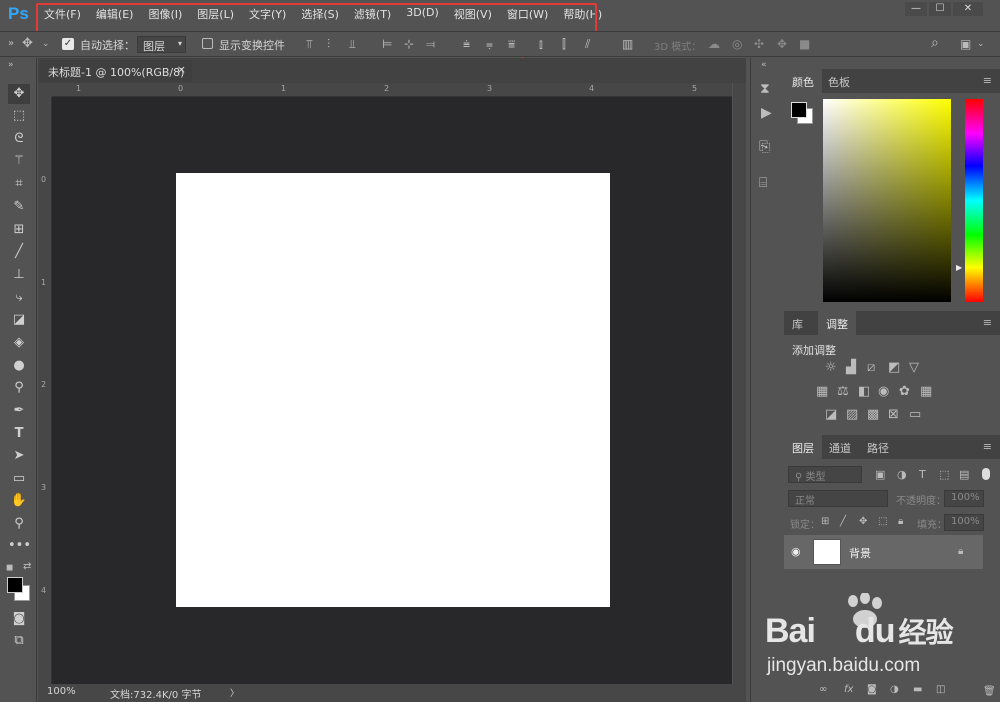  Describe the element at coordinates (19, 619) in the screenshot. I see `quick-mask-icon: ◙` at that location.